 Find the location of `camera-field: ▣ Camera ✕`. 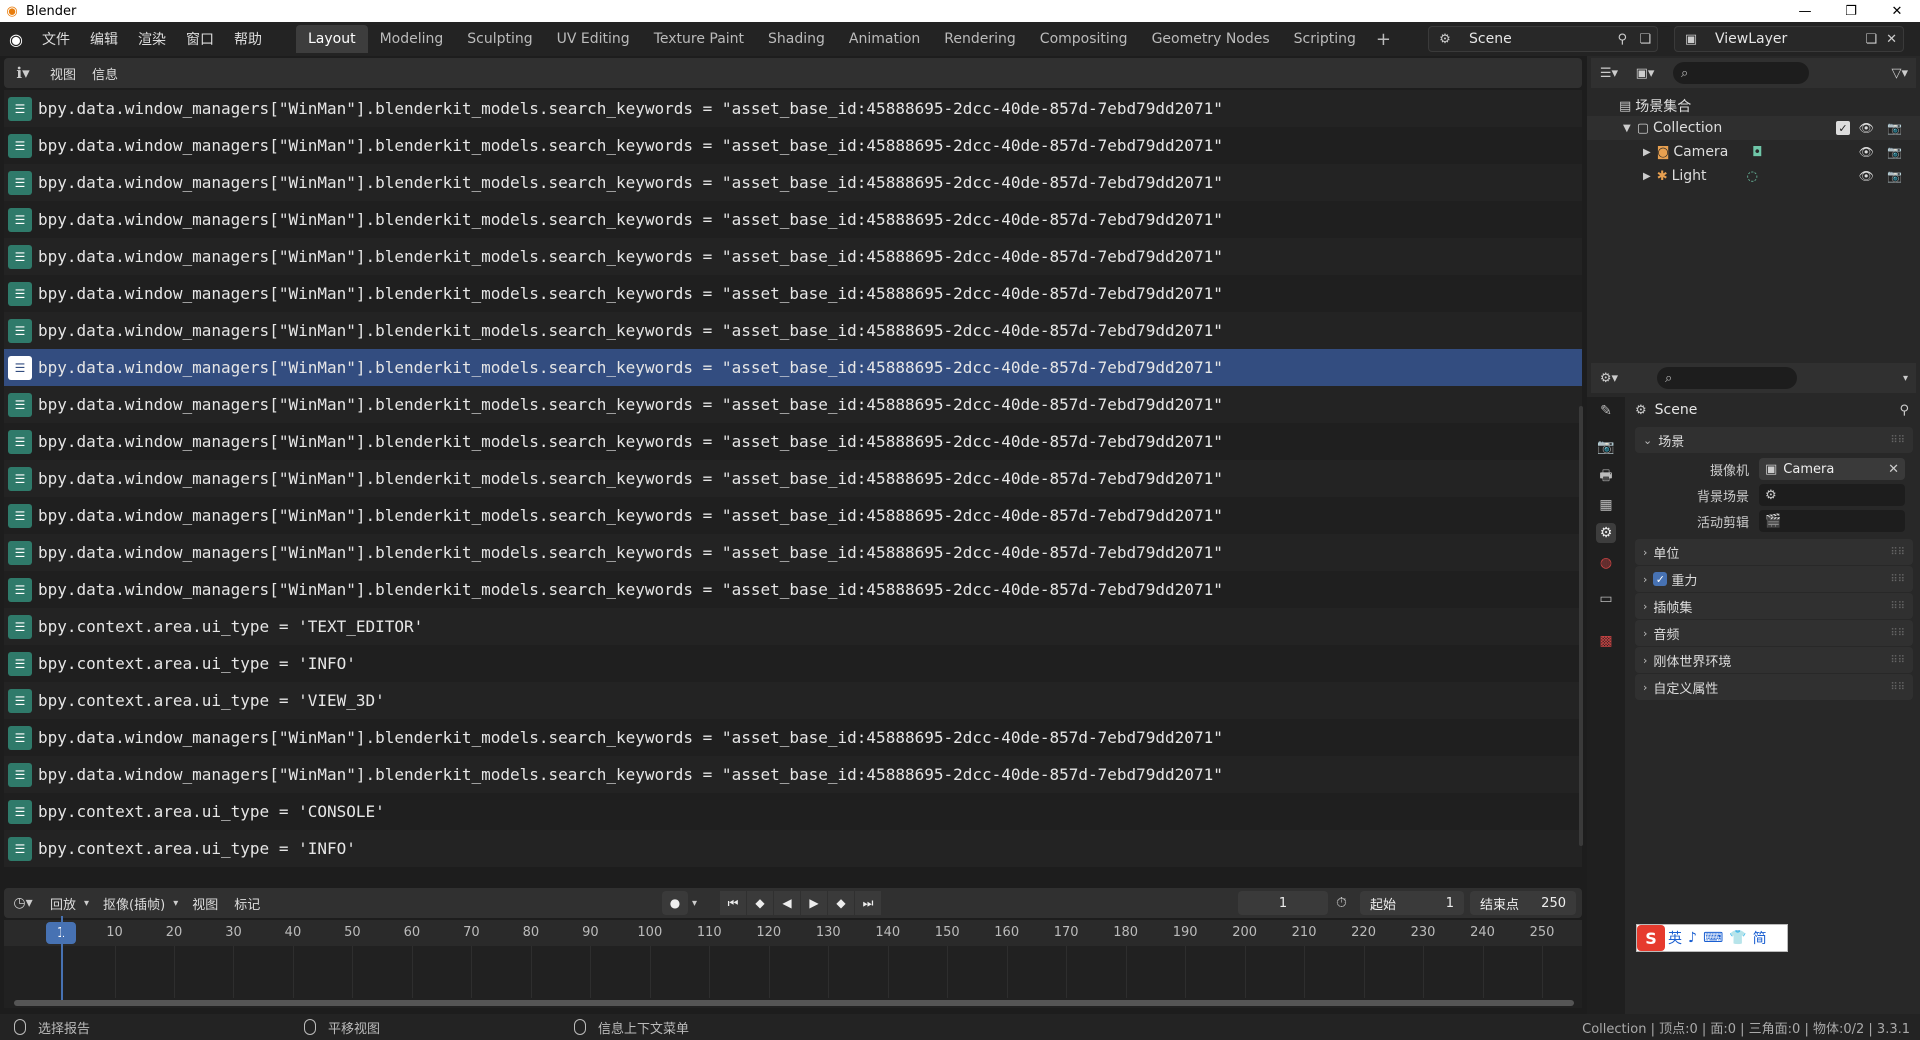

camera-field: ▣ Camera ✕ is located at coordinates (1832, 469).